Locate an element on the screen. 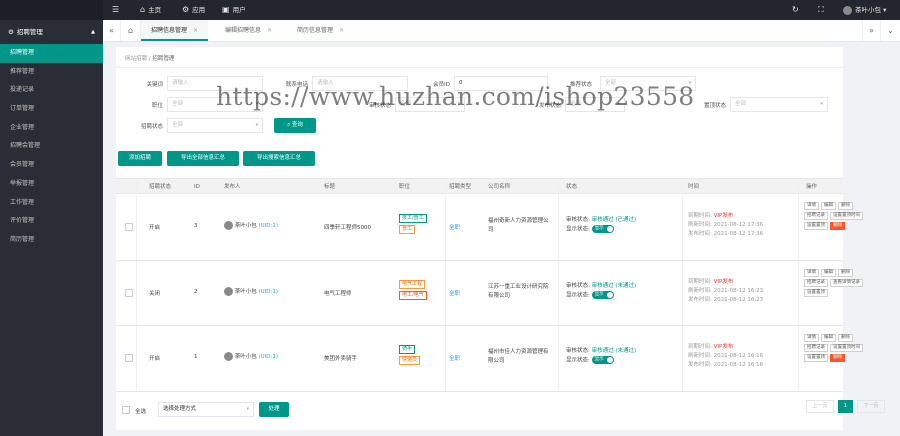 The height and width of the screenshot is (436, 900). row-state: 审核状态: 审核通过 (未通过) 显示状态: 显示 is located at coordinates (601, 356).